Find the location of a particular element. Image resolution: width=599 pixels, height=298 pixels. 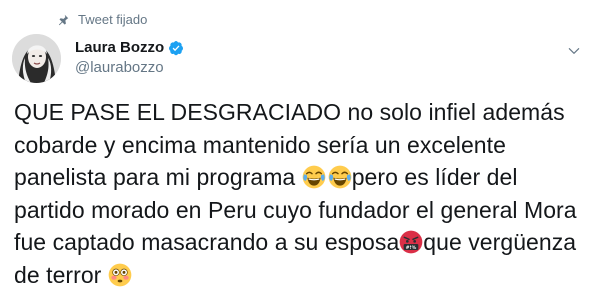

pinned-tweet-indicator: Tweet fijado is located at coordinates (101, 19).